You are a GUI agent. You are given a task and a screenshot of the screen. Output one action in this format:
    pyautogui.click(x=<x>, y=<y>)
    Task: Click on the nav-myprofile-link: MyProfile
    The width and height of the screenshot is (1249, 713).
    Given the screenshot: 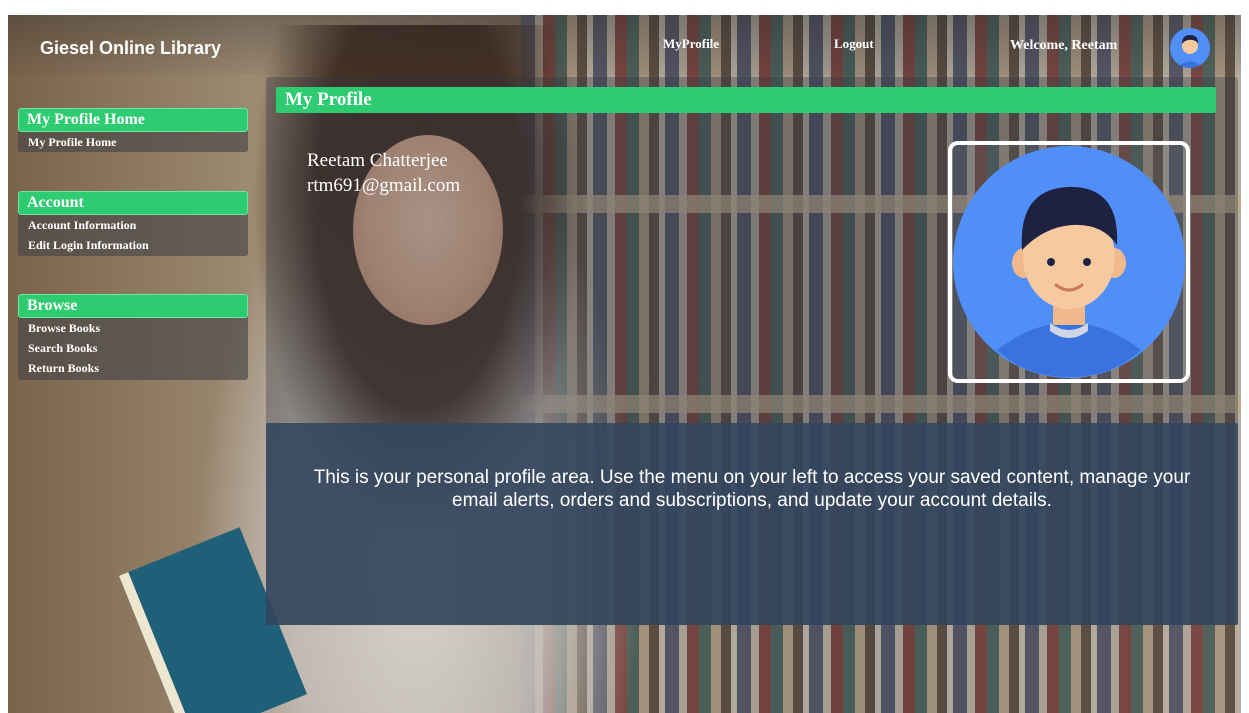 What is the action you would take?
    pyautogui.click(x=691, y=44)
    